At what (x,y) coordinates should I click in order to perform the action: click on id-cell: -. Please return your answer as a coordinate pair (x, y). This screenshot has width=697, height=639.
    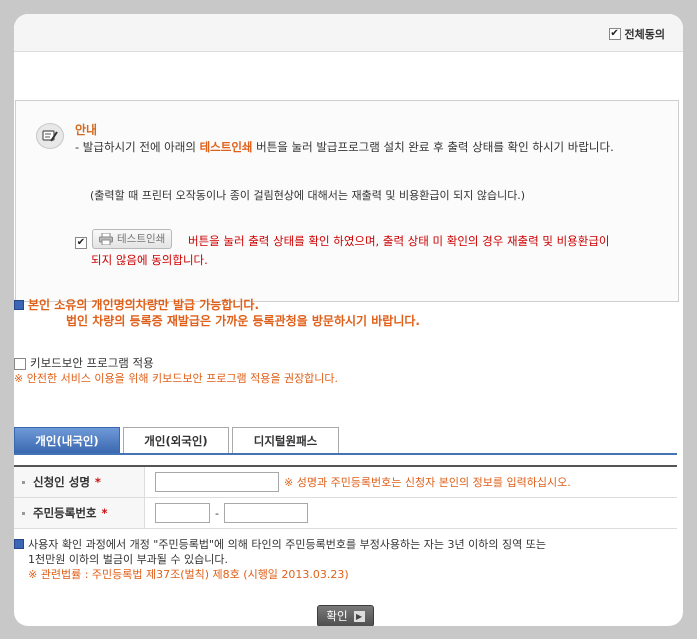
    Looking at the image, I should click on (226, 513).